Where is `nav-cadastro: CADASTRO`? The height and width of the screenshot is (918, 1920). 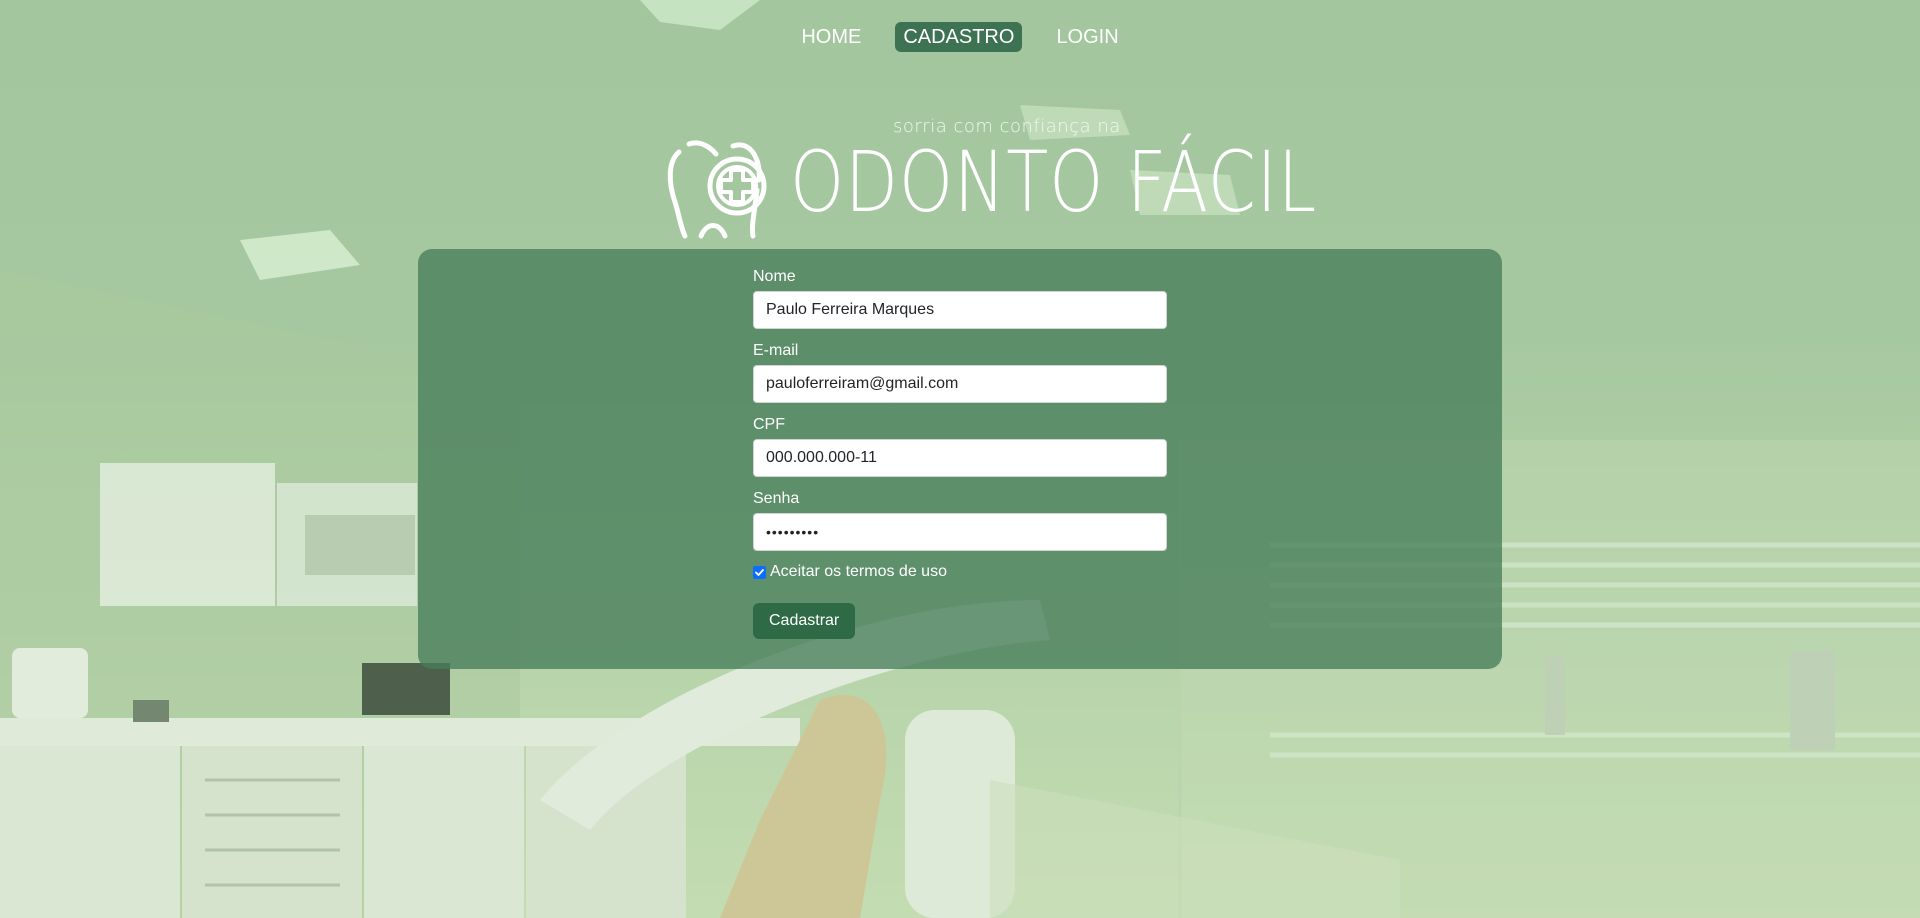
nav-cadastro: CADASTRO is located at coordinates (959, 37).